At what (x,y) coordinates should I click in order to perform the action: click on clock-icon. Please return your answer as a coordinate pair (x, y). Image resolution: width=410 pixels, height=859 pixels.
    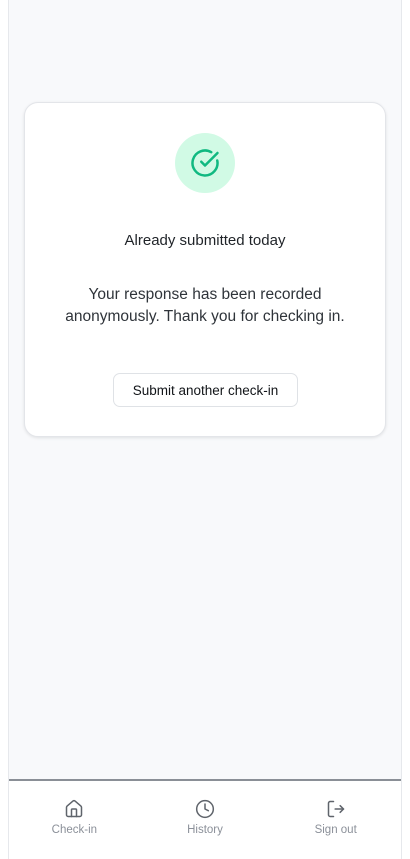
    Looking at the image, I should click on (205, 809).